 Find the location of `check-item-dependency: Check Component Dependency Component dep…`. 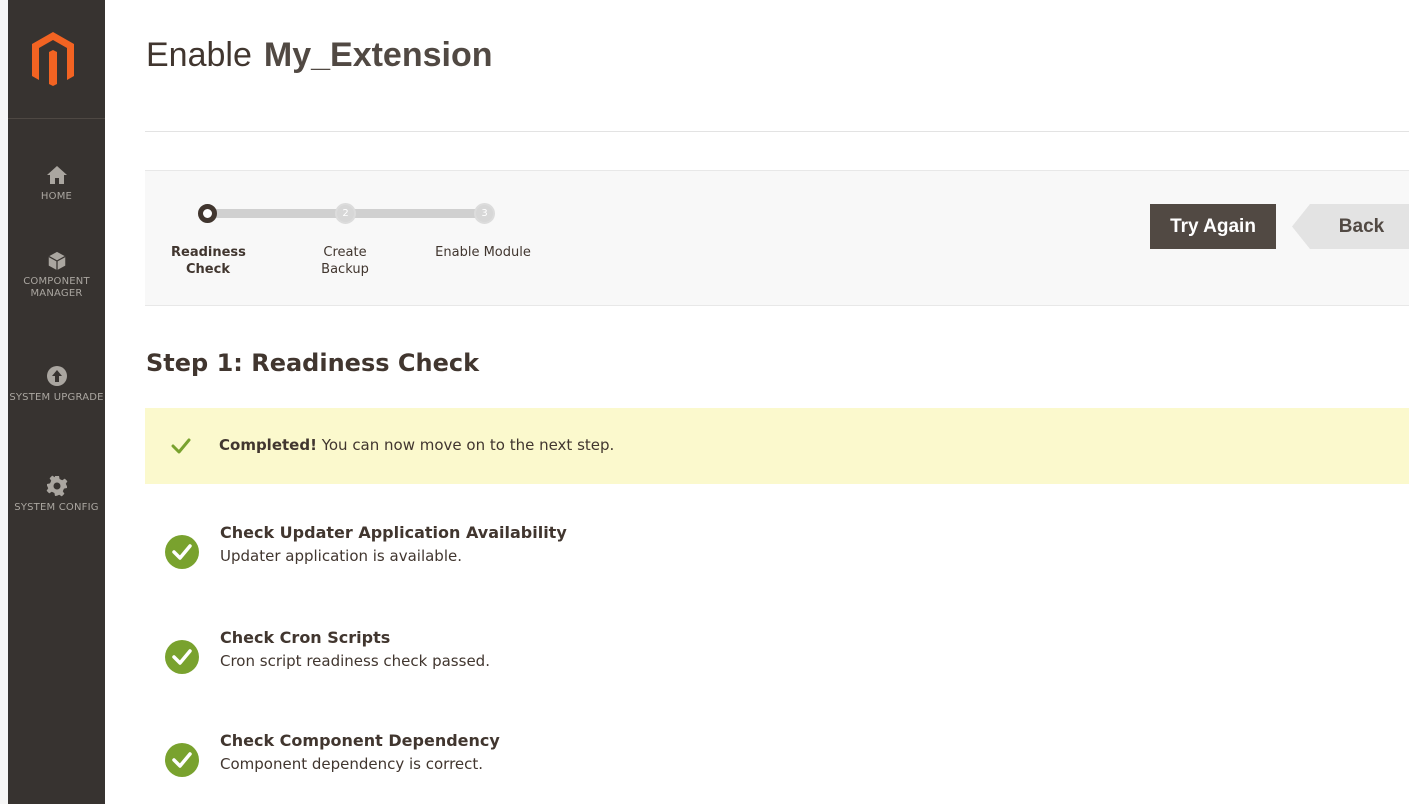

check-item-dependency: Check Component Dependency Component dep… is located at coordinates (465, 761).